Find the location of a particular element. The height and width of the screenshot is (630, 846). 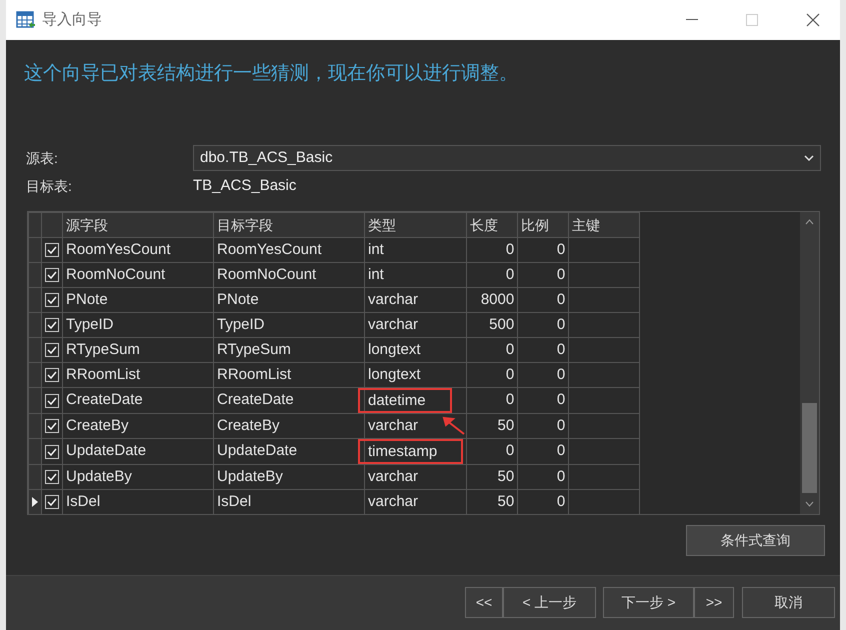

column-header: 主键 is located at coordinates (604, 225).